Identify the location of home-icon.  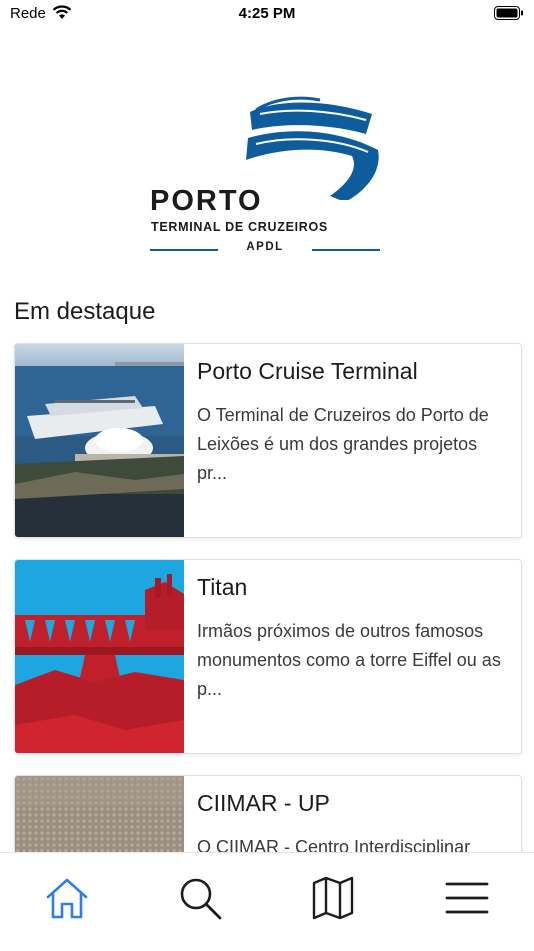
(67, 898).